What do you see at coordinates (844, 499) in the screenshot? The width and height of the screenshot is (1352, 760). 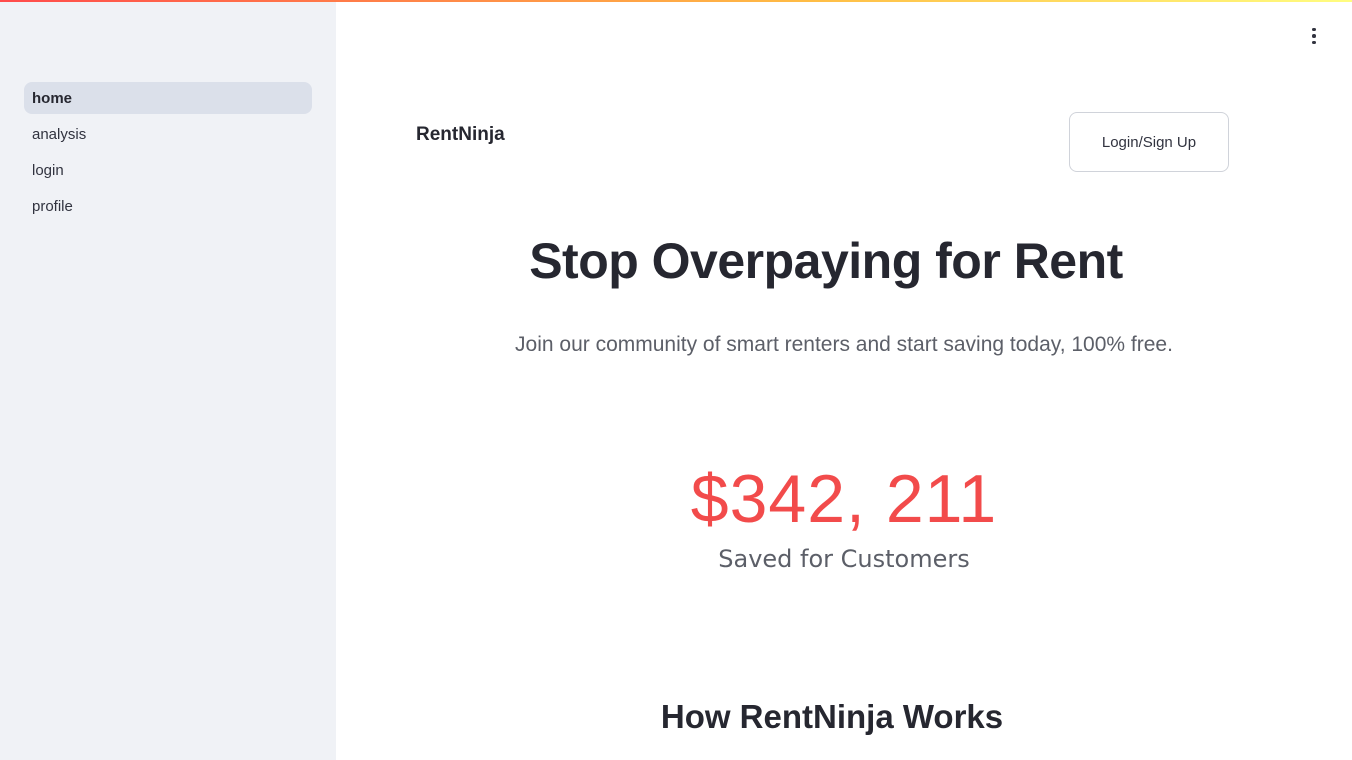 I see `savings-amount: $342, 211` at bounding box center [844, 499].